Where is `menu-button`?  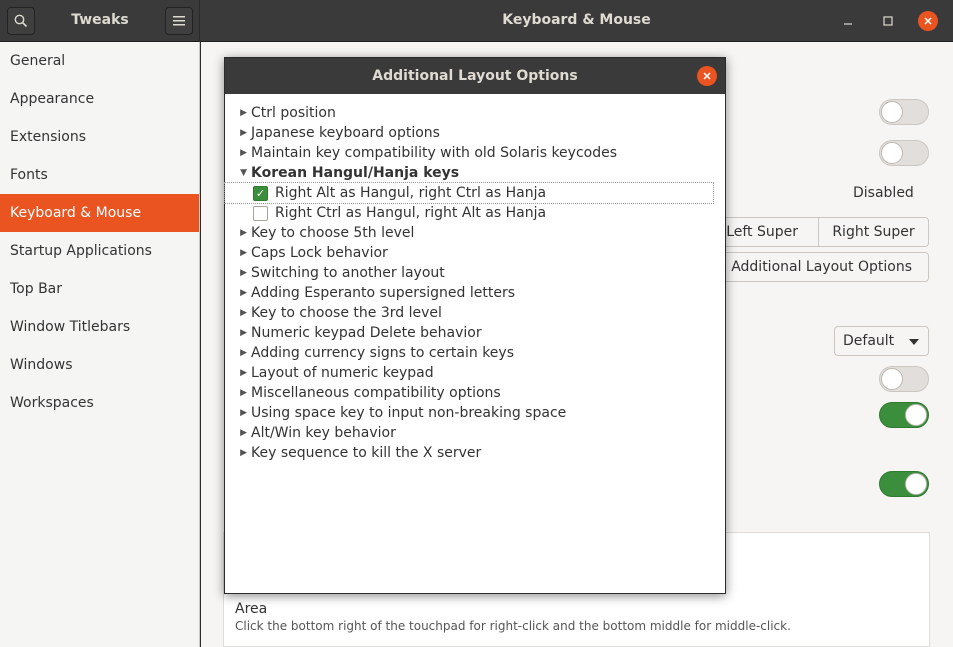
menu-button is located at coordinates (179, 21).